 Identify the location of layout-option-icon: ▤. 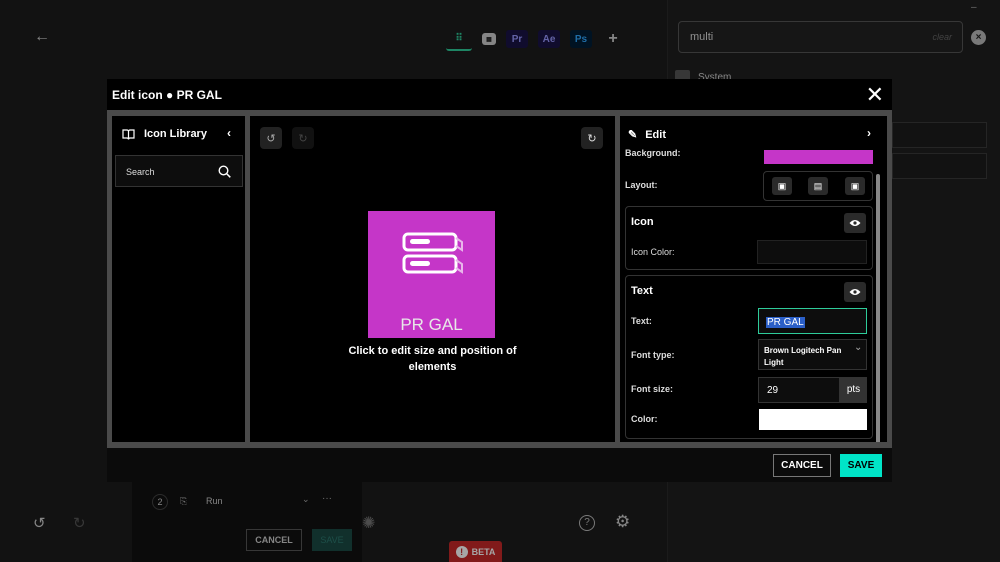
(818, 186).